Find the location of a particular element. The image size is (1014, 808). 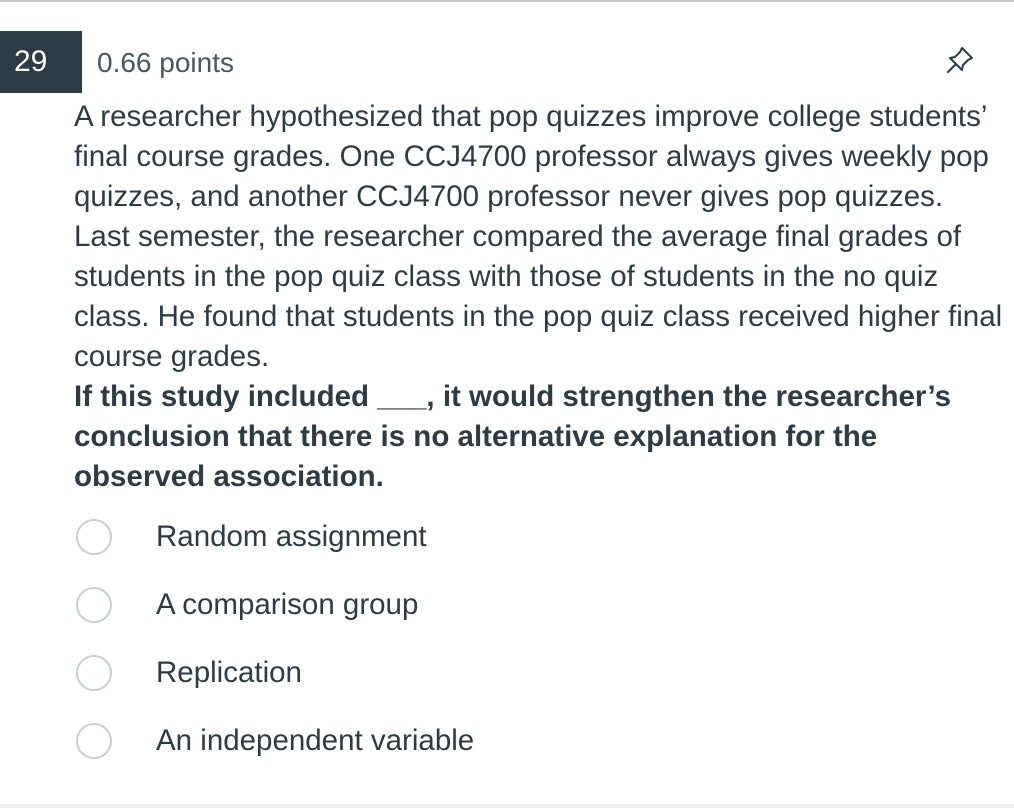

top-divider is located at coordinates (507, 1).